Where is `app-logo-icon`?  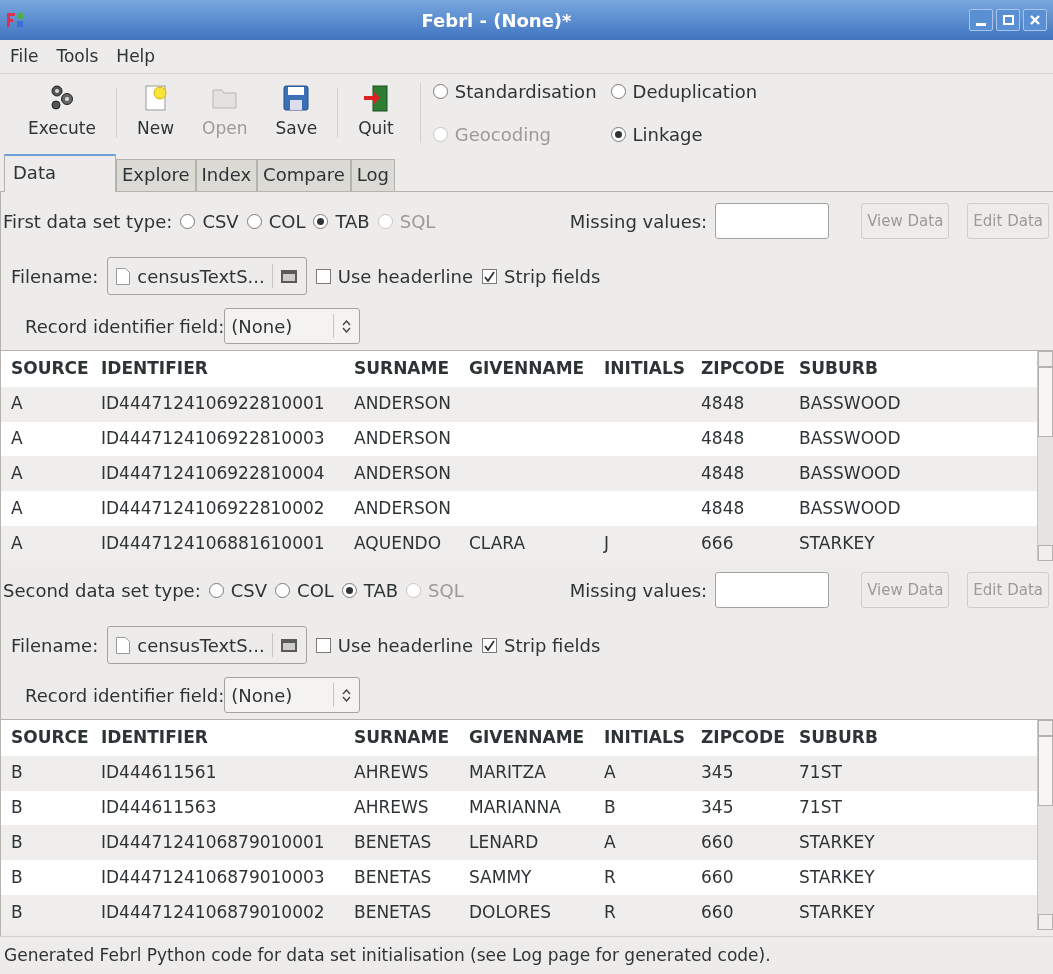 app-logo-icon is located at coordinates (15, 20).